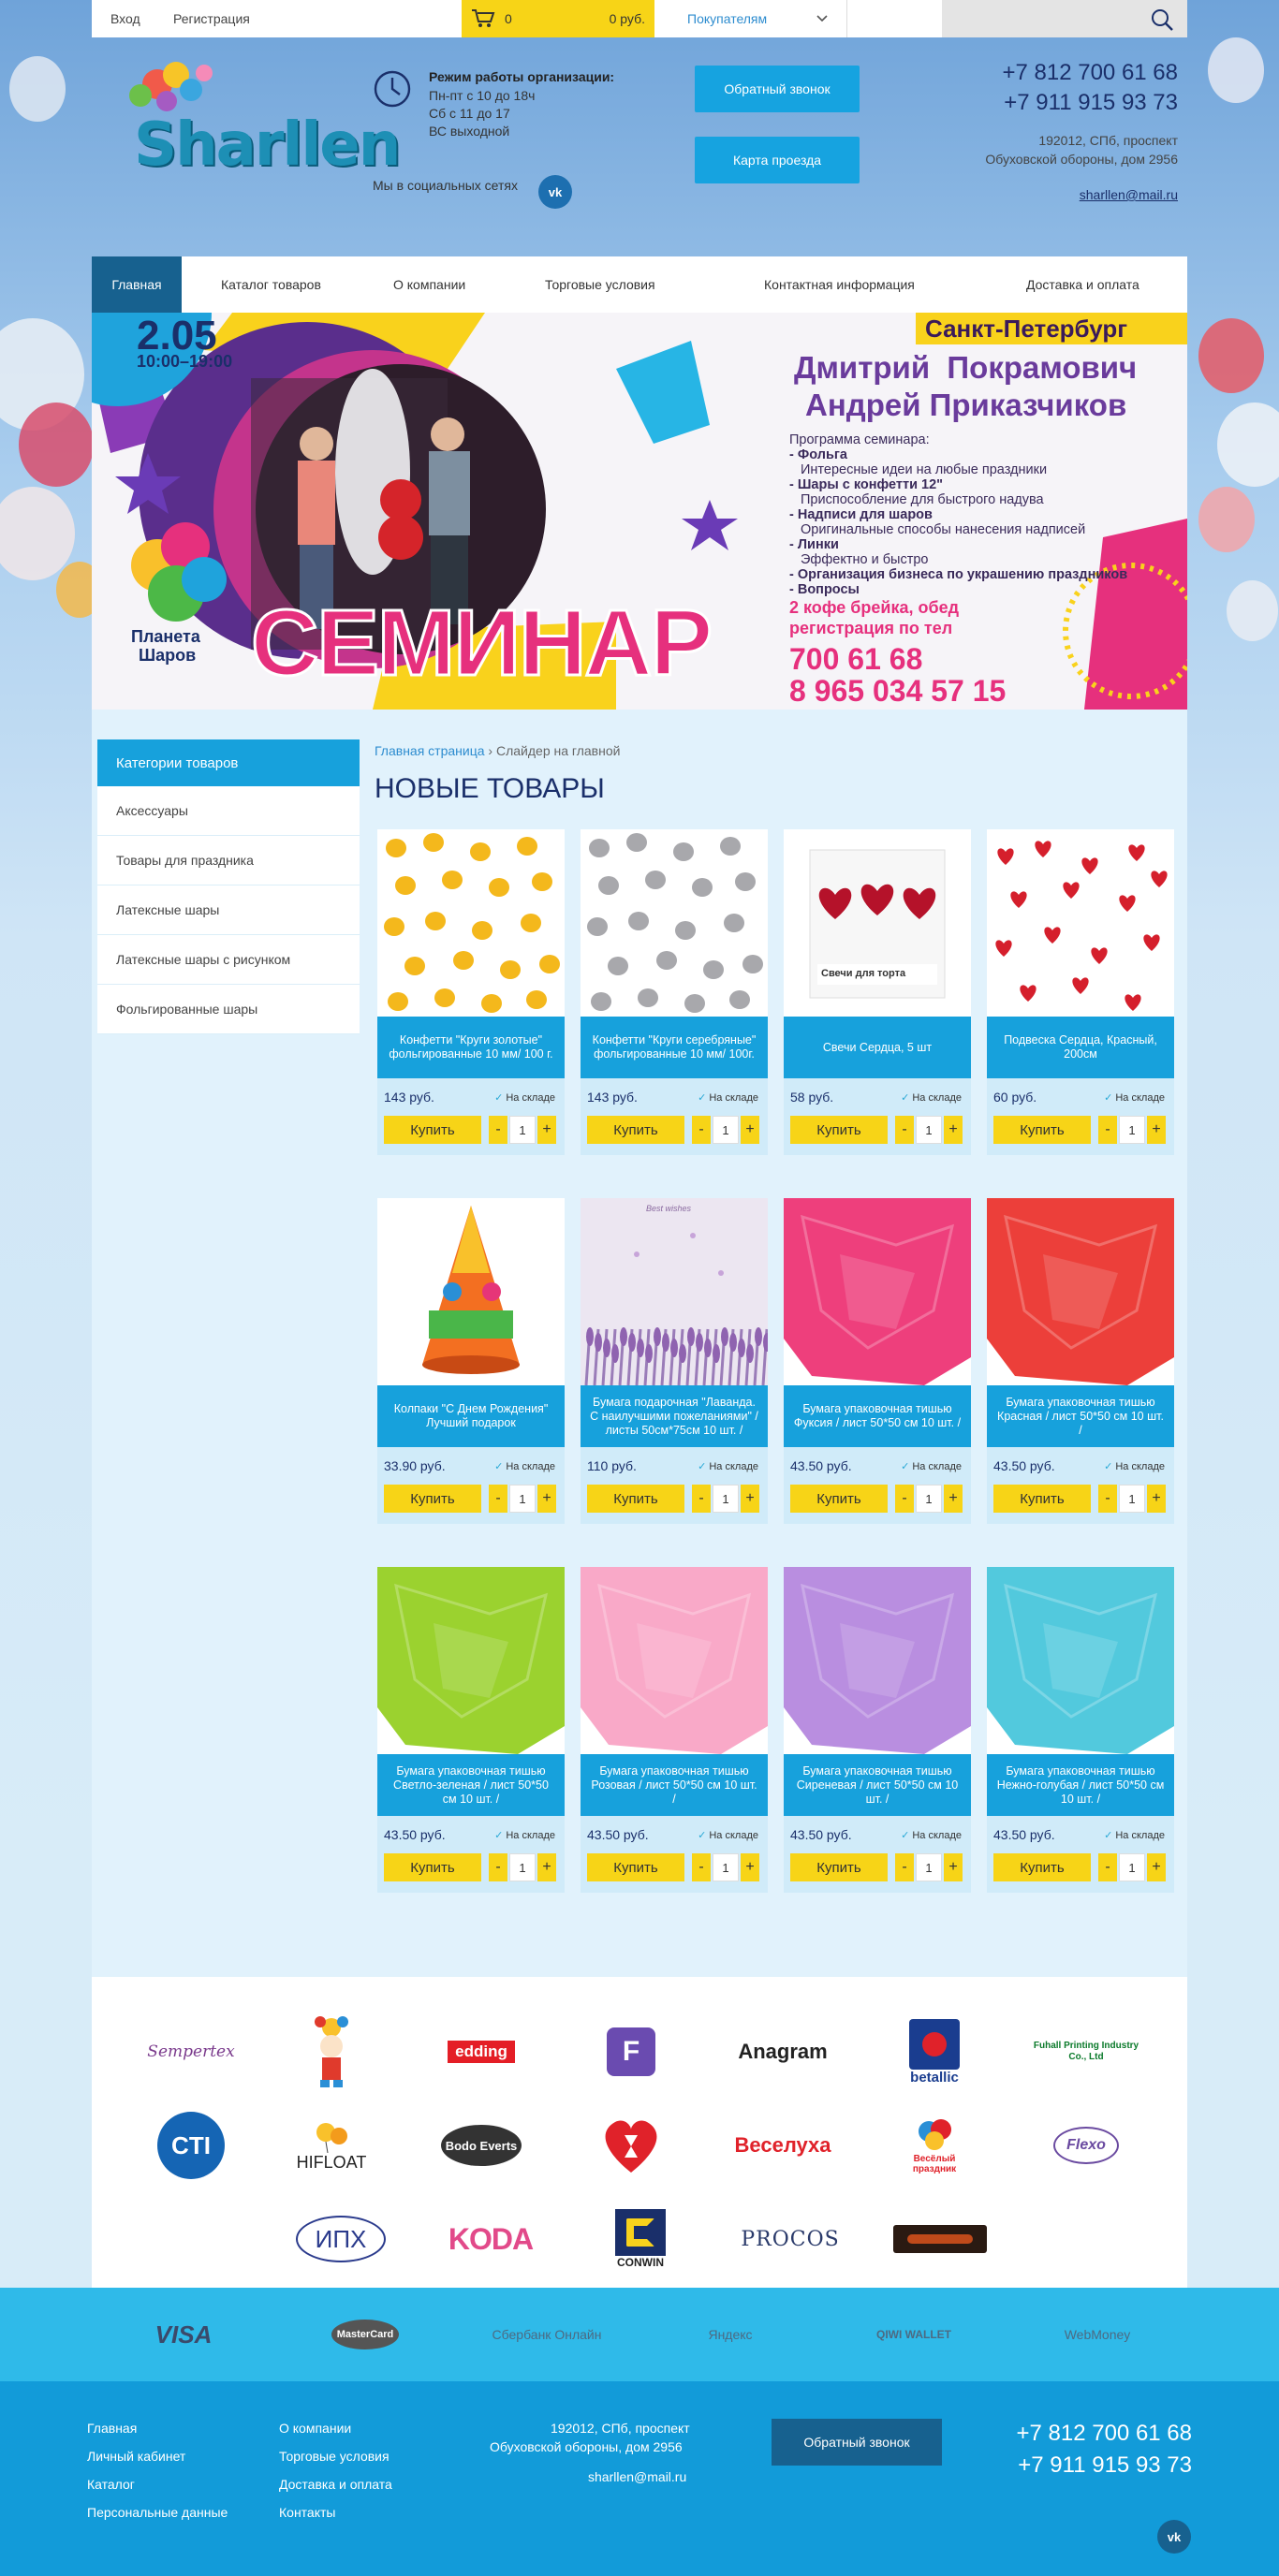 Image resolution: width=1279 pixels, height=2576 pixels. What do you see at coordinates (228, 861) in the screenshot?
I see `sidebar-item-party-goods: Товары для праздника` at bounding box center [228, 861].